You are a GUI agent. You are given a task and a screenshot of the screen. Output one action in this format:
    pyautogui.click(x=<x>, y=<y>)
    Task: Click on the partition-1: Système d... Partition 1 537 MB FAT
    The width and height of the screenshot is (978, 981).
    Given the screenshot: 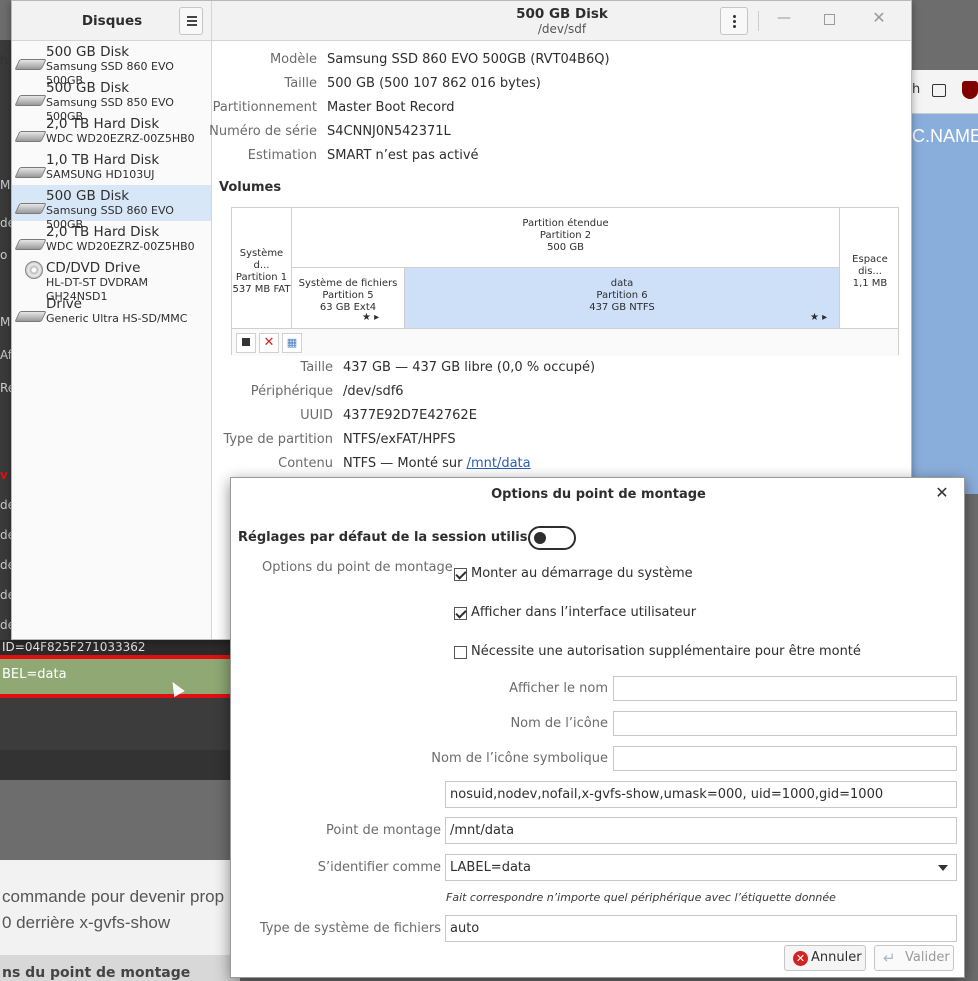 What is the action you would take?
    pyautogui.click(x=262, y=268)
    